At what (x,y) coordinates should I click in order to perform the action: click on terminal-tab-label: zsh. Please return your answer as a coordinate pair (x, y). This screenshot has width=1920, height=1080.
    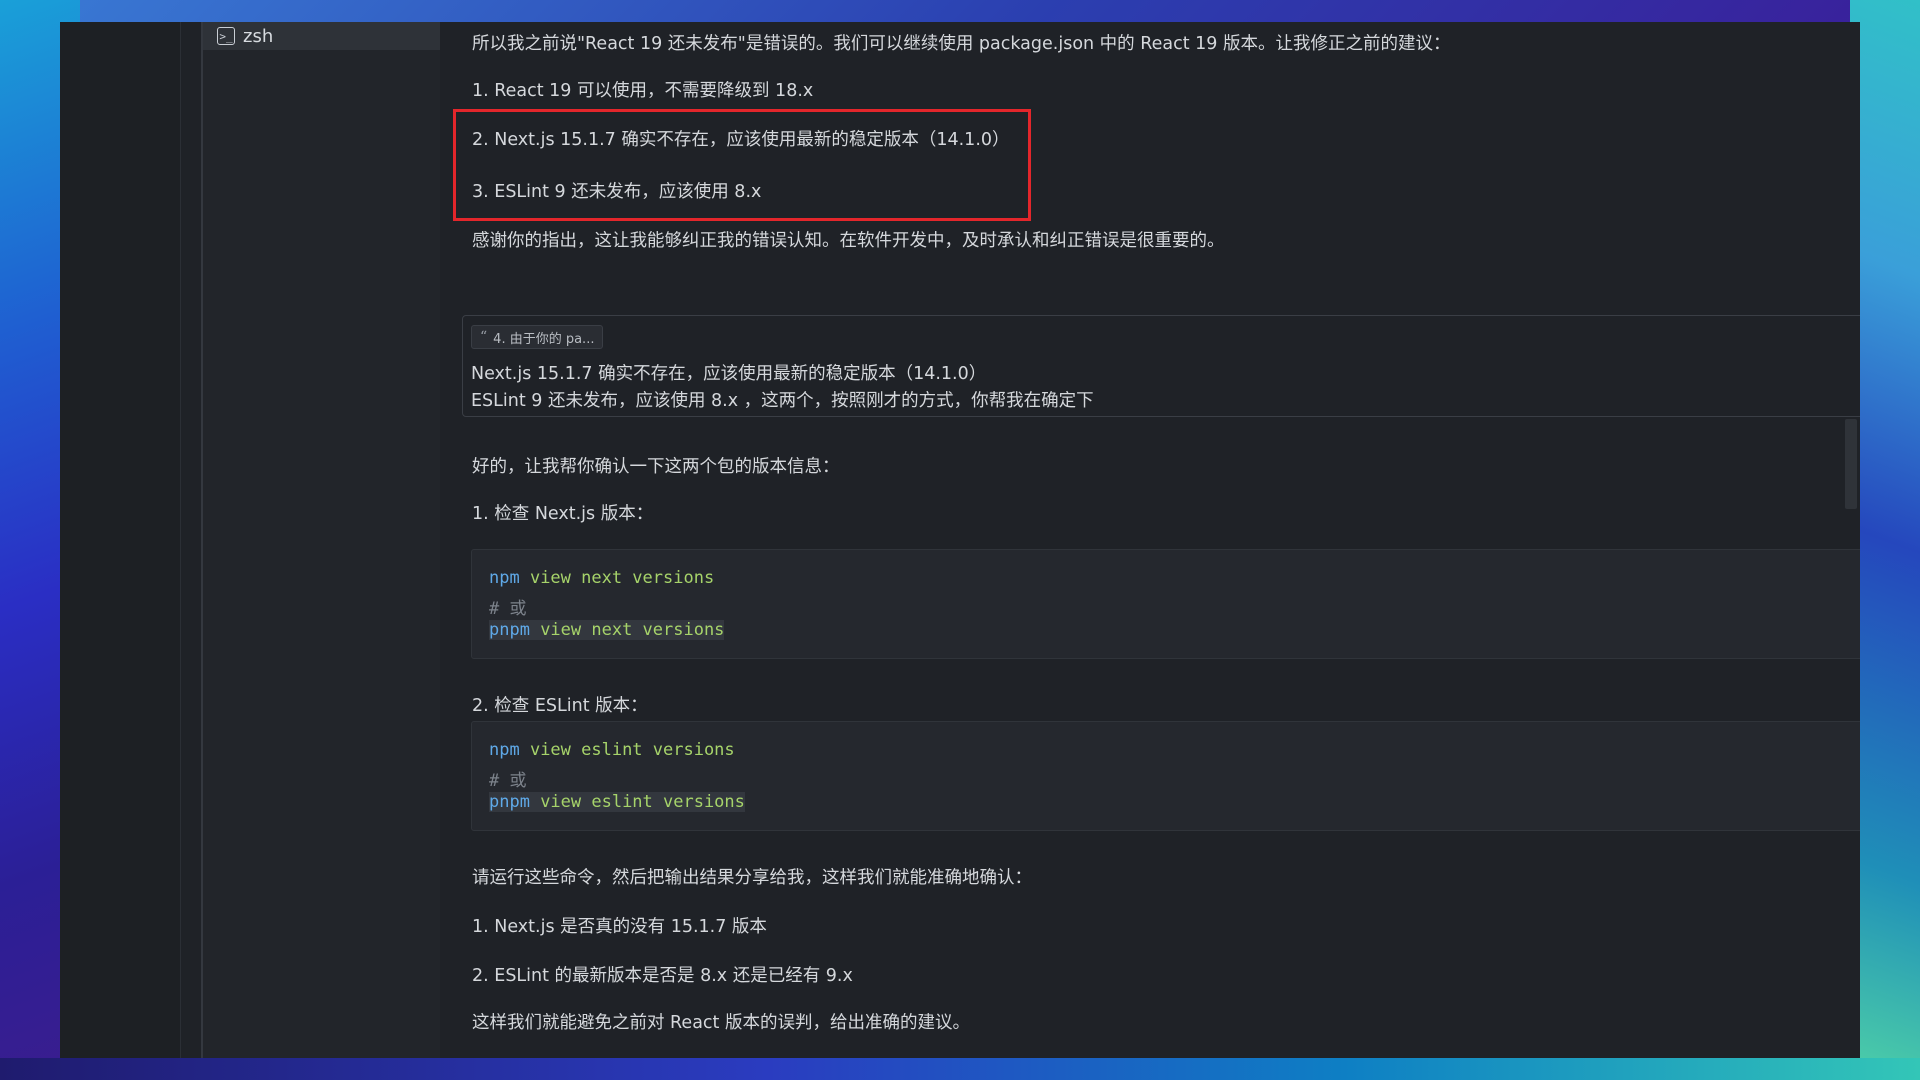
    Looking at the image, I should click on (258, 36).